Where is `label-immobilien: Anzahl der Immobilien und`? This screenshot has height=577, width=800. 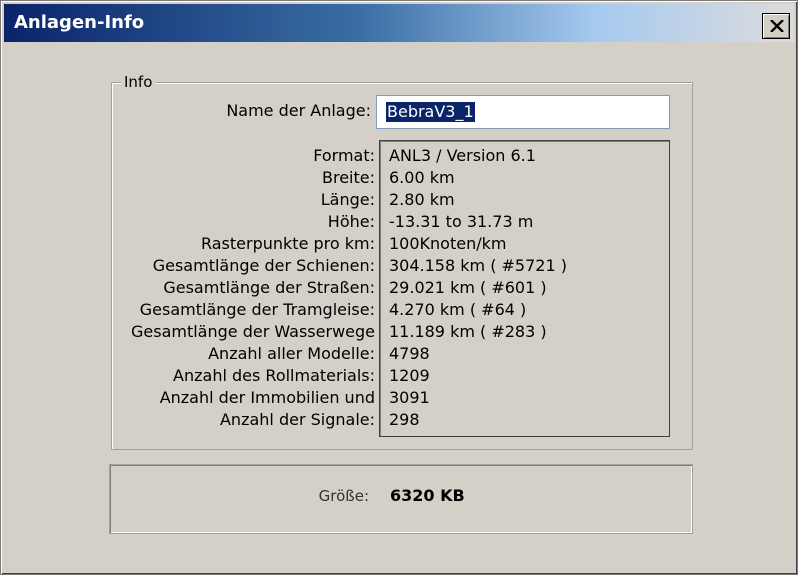
label-immobilien: Anzahl der Immobilien und is located at coordinates (267, 397).